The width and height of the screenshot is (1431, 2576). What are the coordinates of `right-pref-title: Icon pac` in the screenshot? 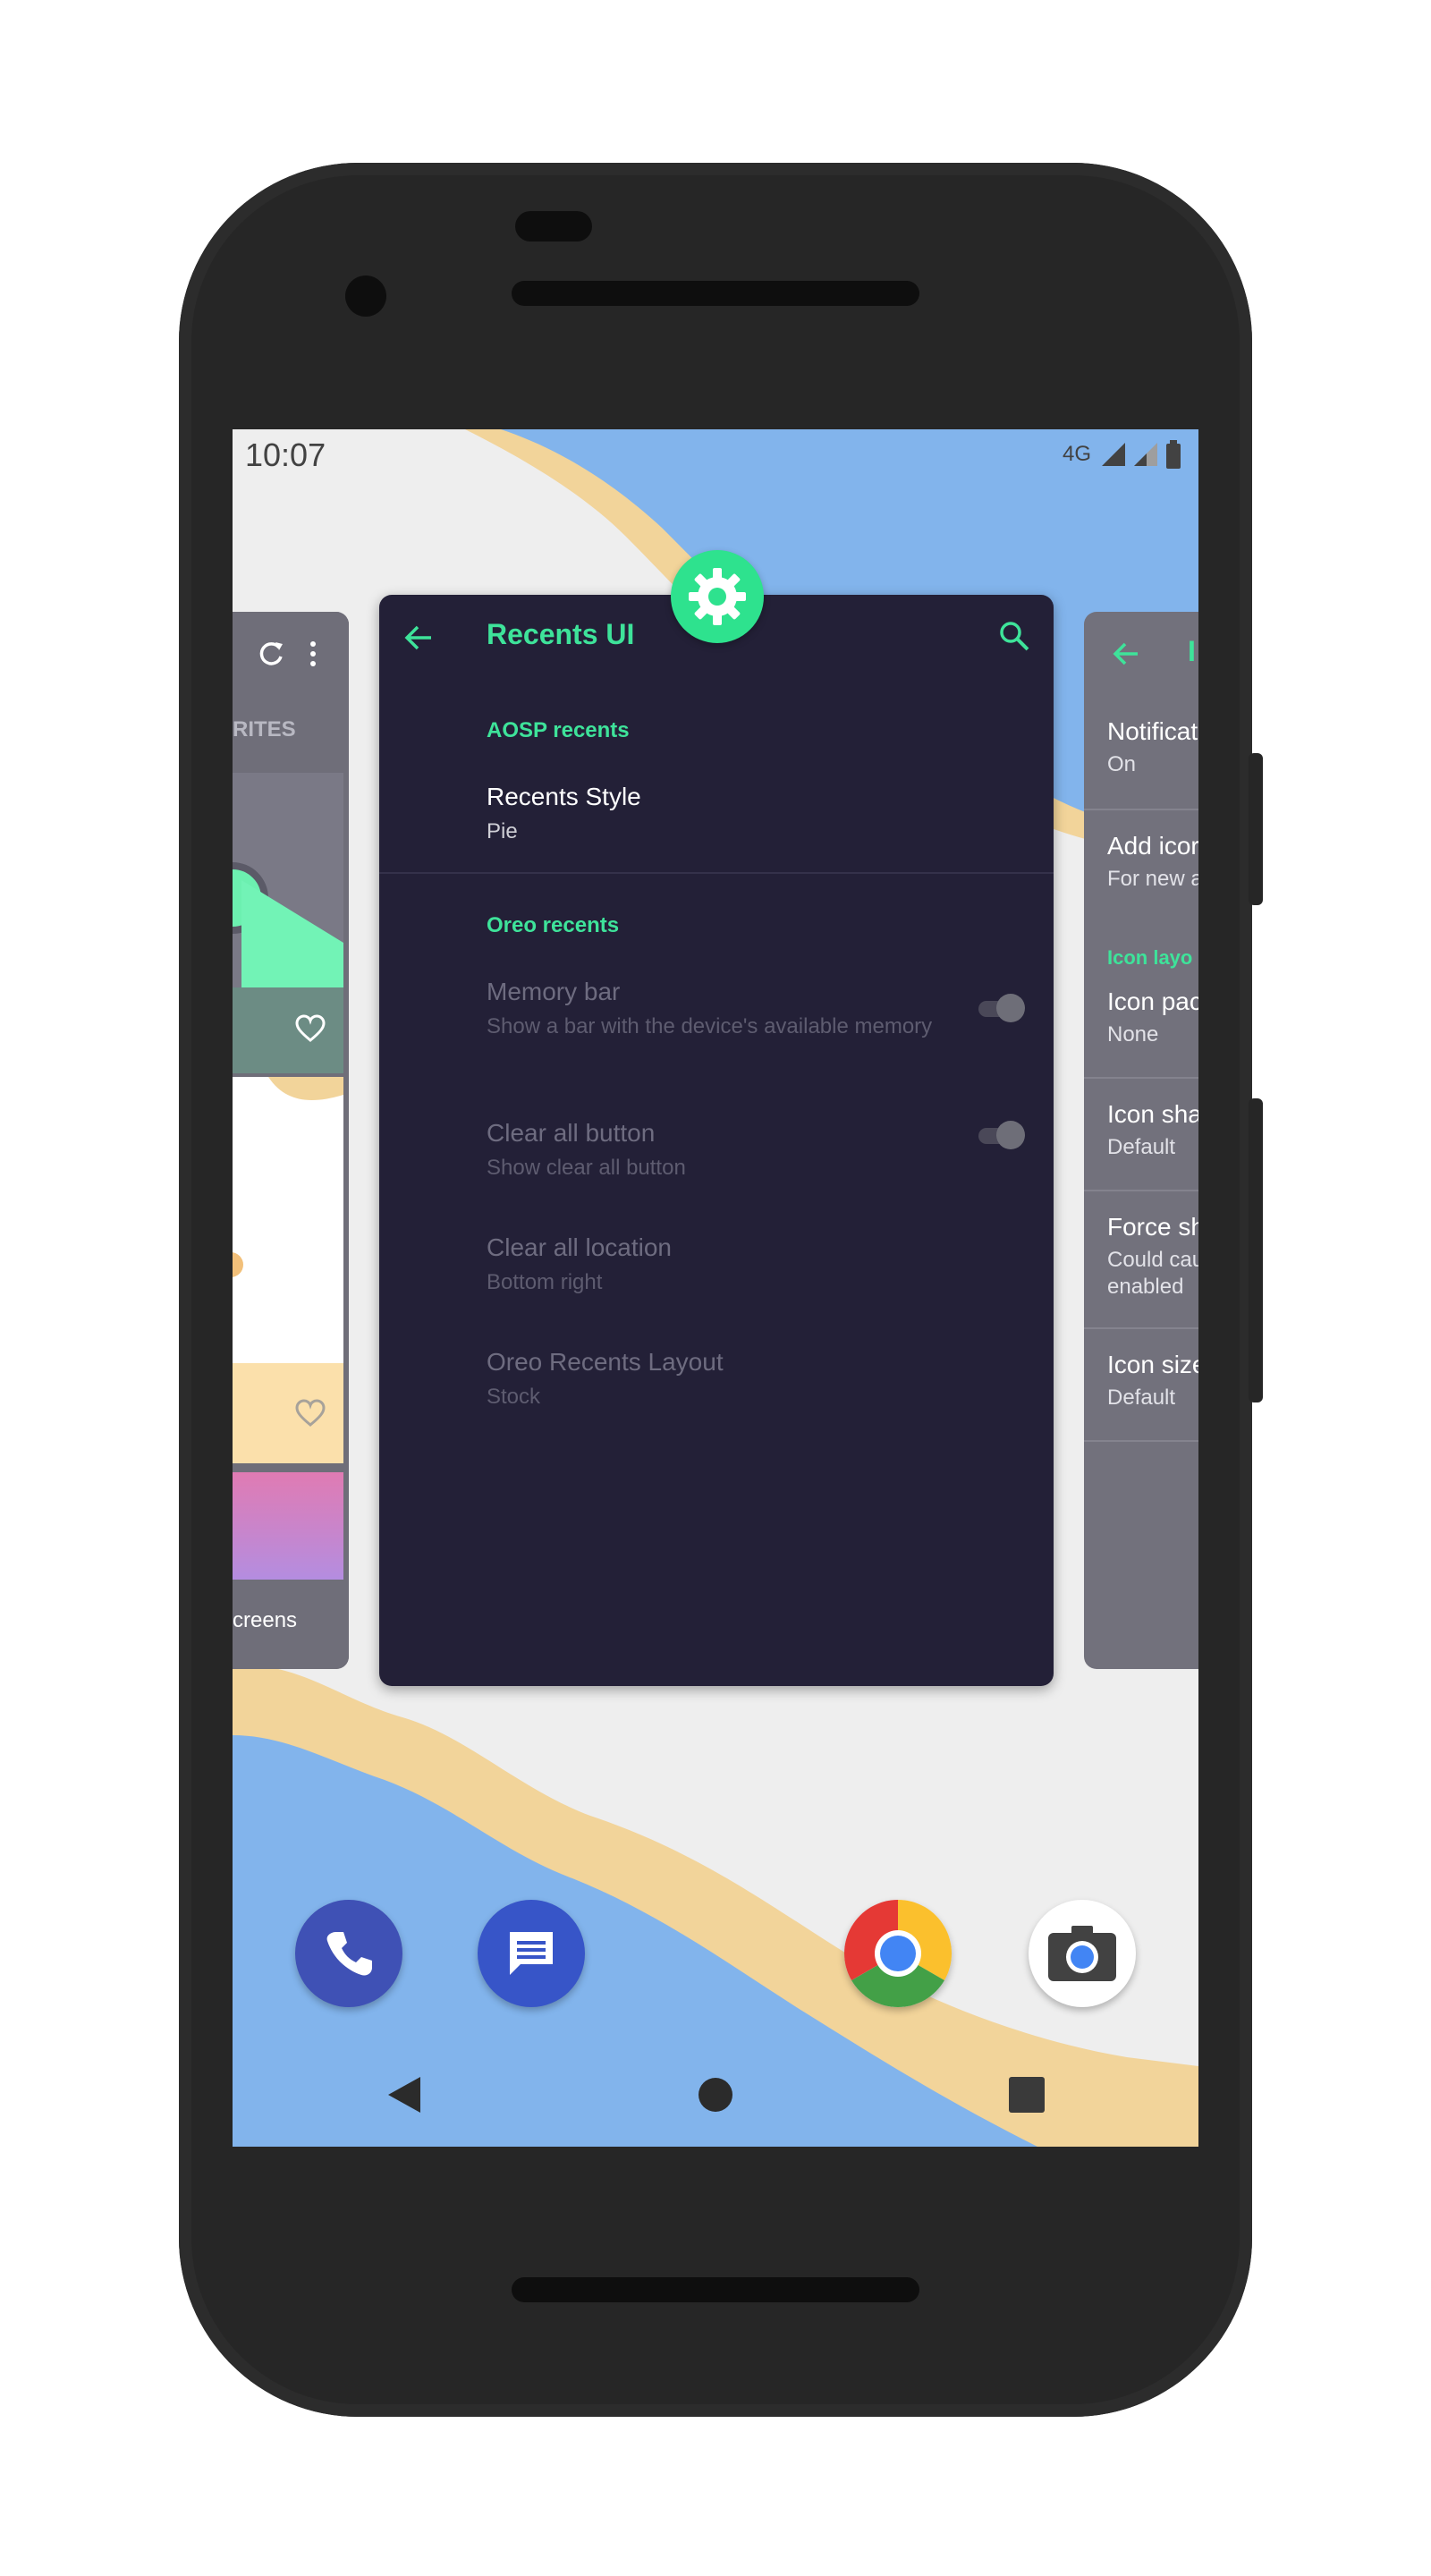 It's located at (1152, 1001).